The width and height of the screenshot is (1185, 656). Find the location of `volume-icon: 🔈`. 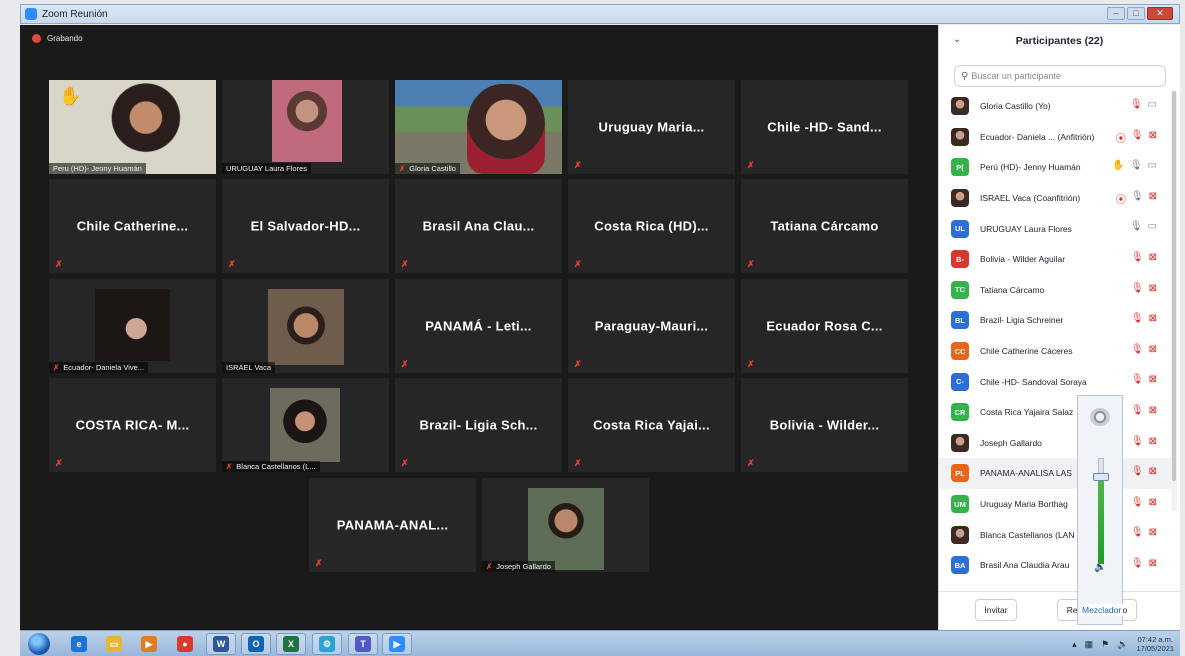

volume-icon: 🔈 is located at coordinates (1122, 644).